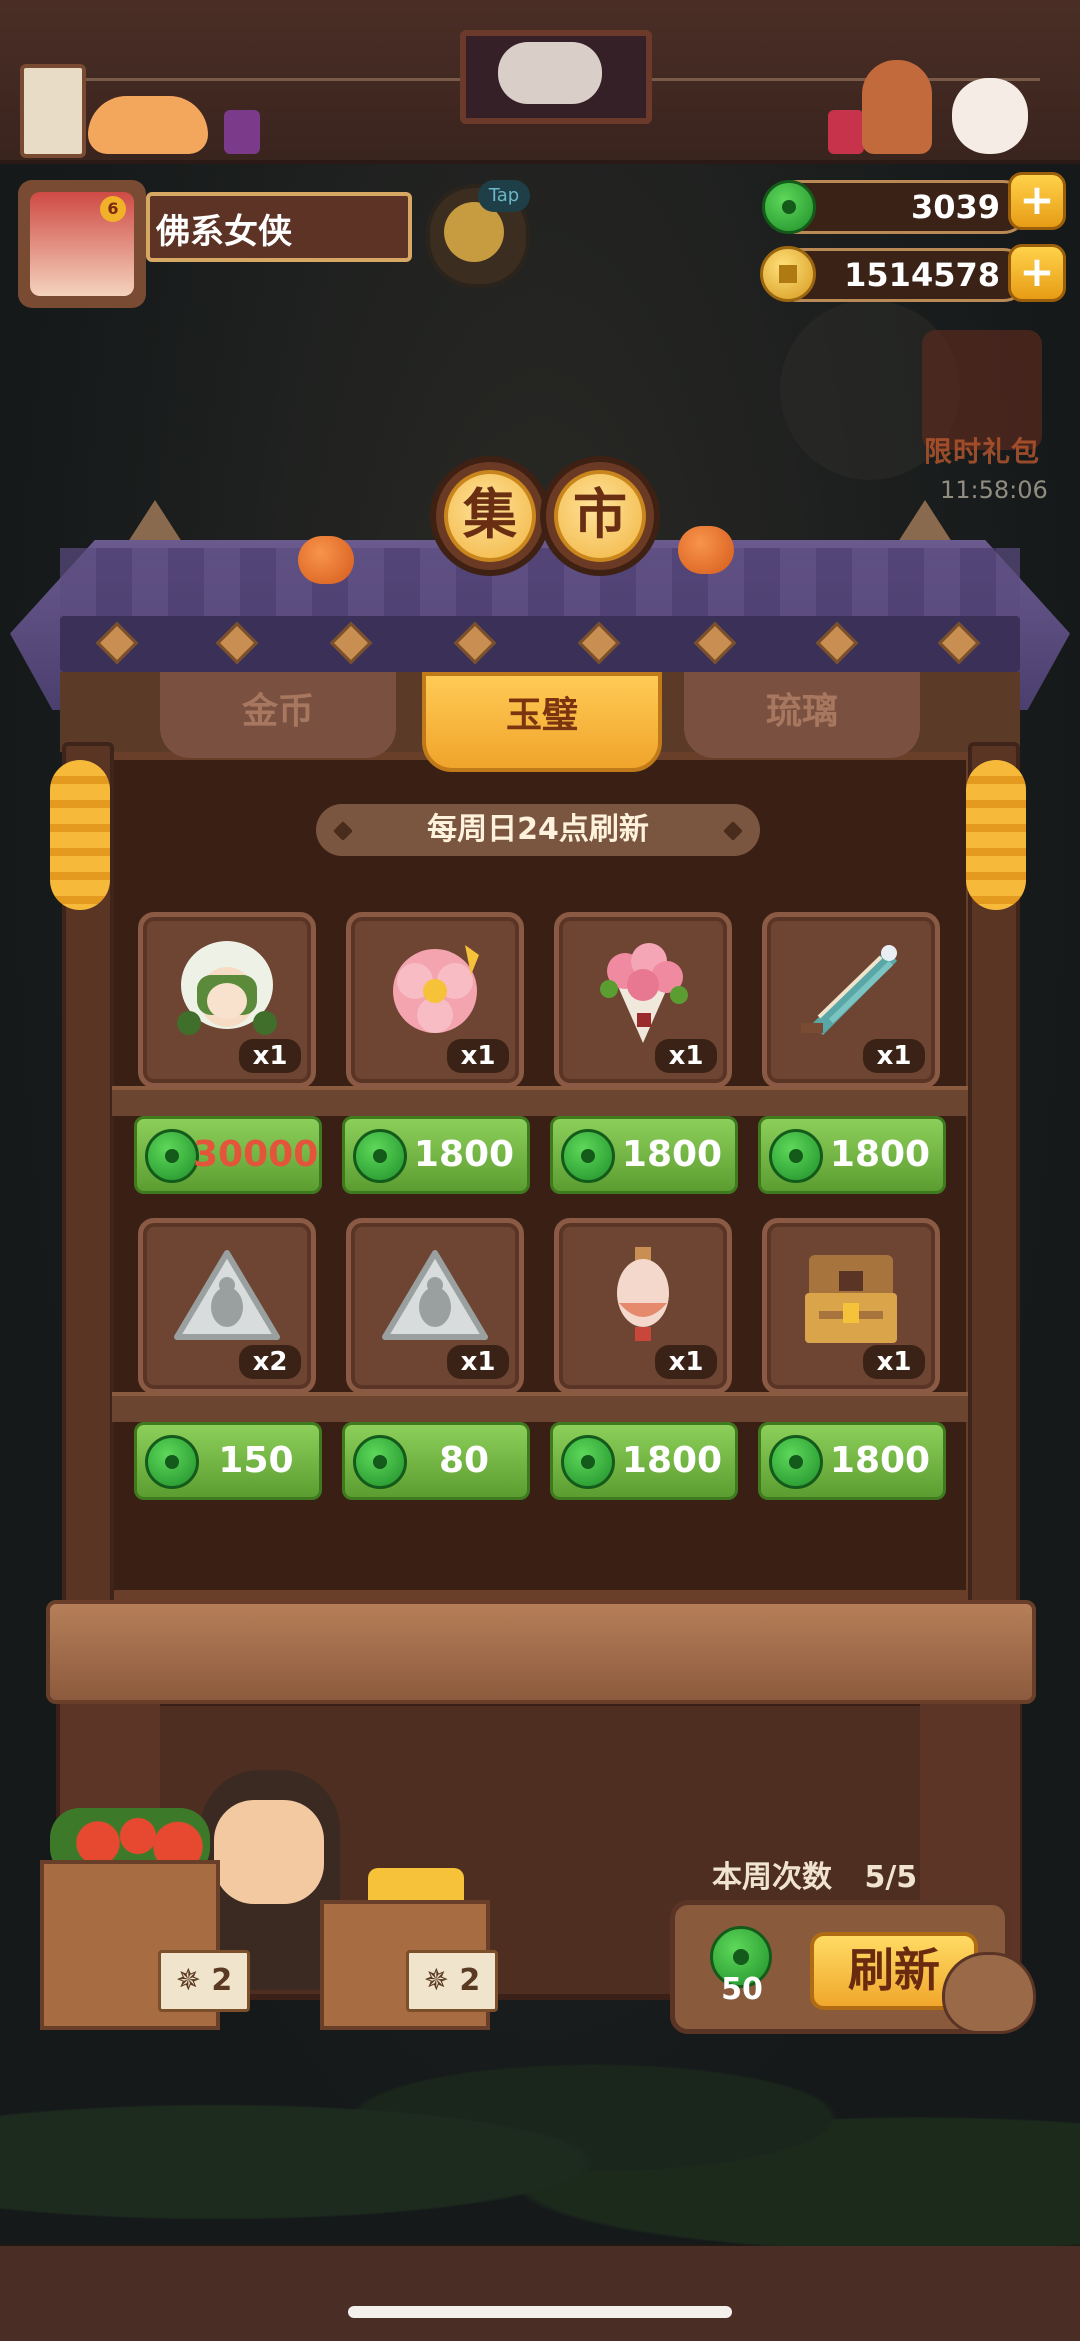  I want to click on buy-button: 30000, so click(228, 1155).